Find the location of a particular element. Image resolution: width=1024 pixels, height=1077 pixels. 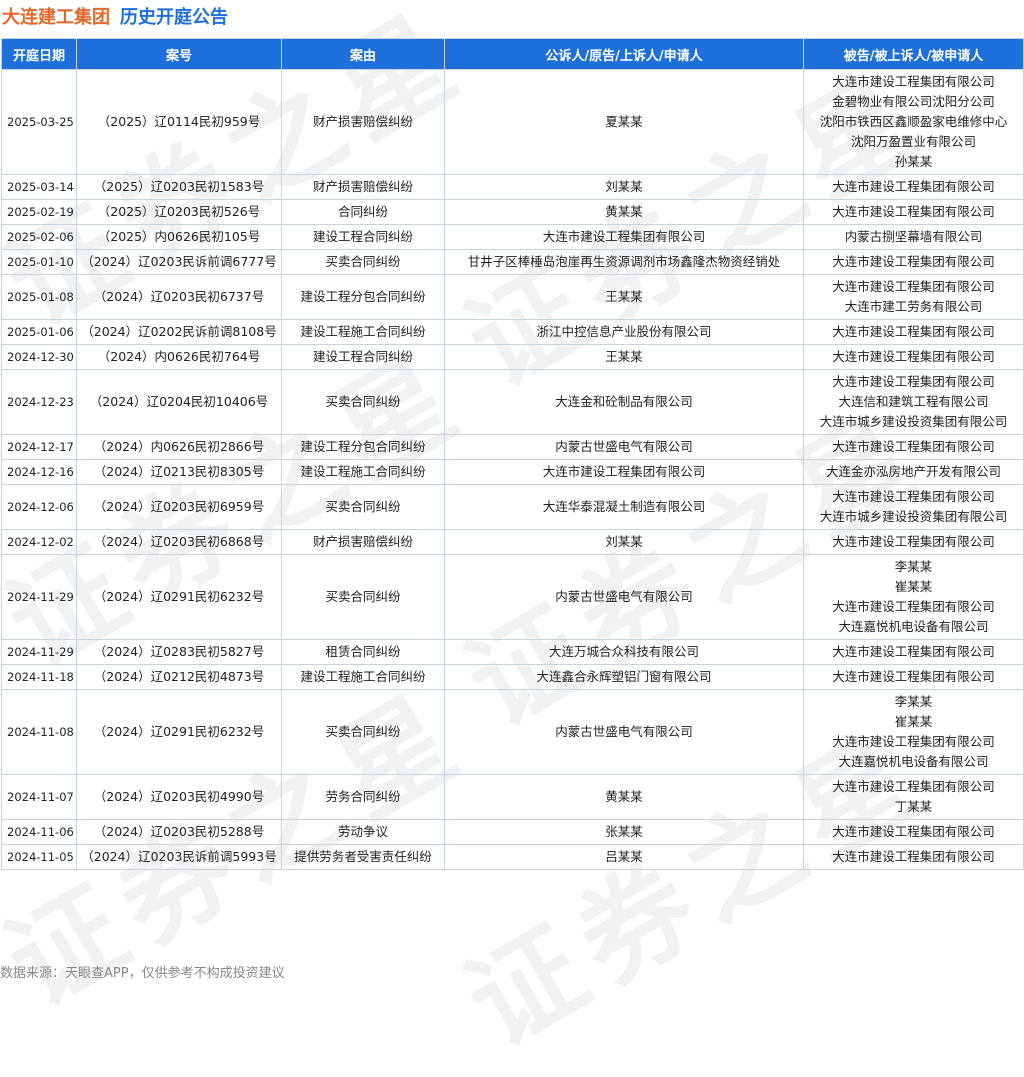

plaintiff-cell: 吕某某 is located at coordinates (624, 857).